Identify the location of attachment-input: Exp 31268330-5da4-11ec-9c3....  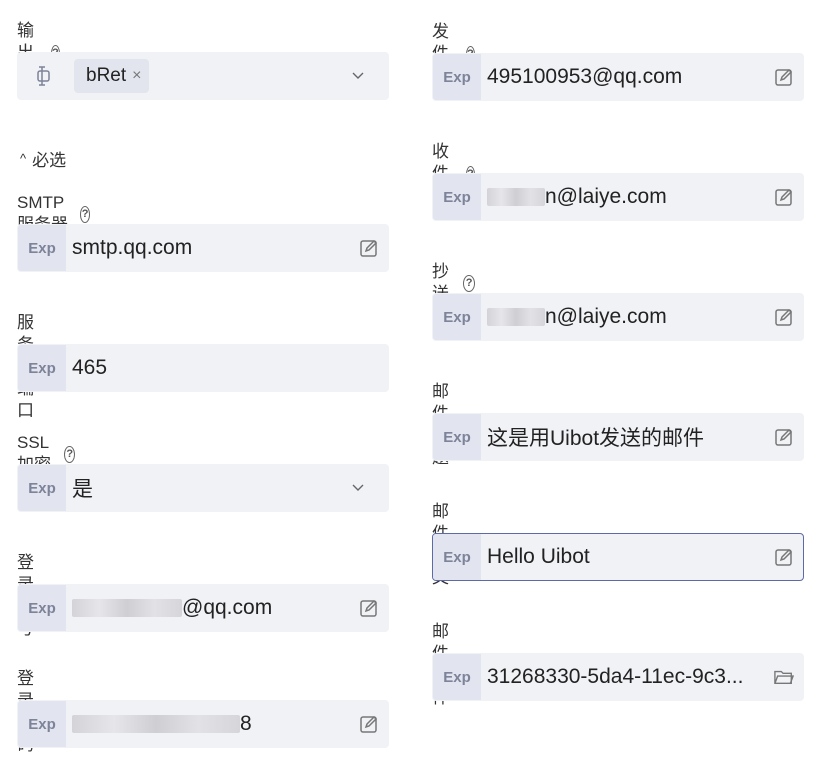
(618, 677).